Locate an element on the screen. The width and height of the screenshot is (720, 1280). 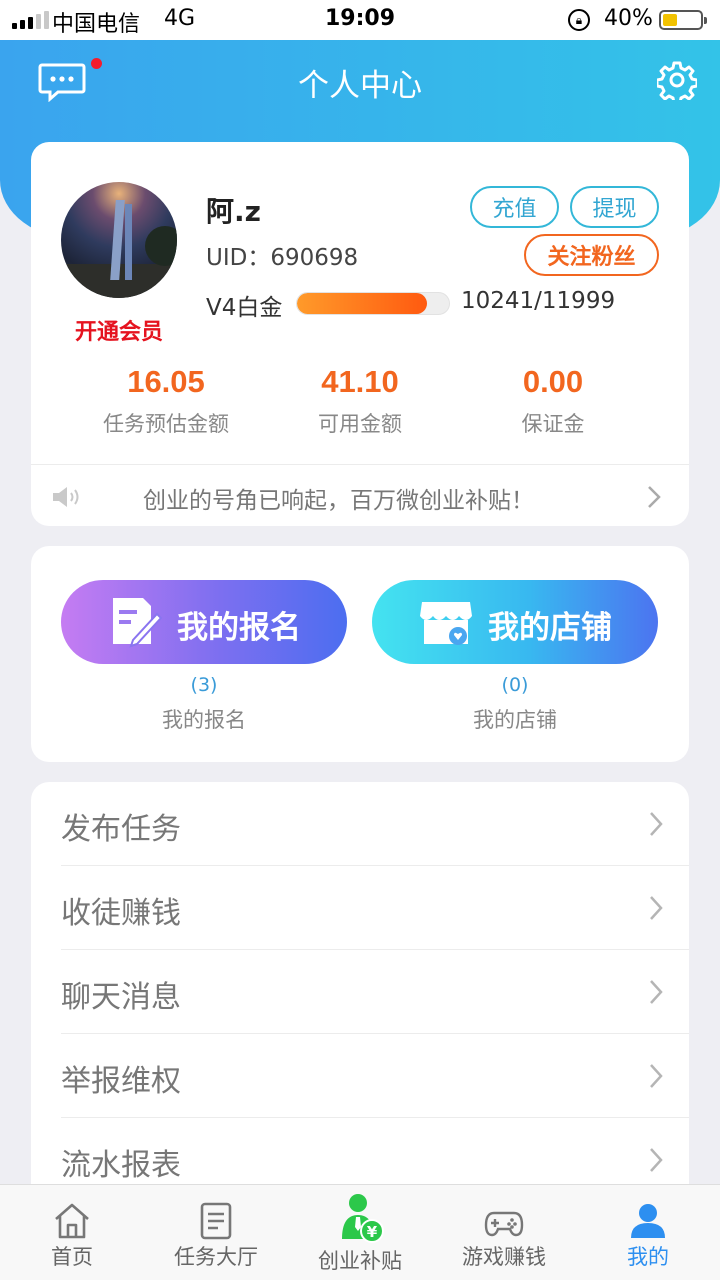
open-vip-link: 开通会员 is located at coordinates (119, 330).